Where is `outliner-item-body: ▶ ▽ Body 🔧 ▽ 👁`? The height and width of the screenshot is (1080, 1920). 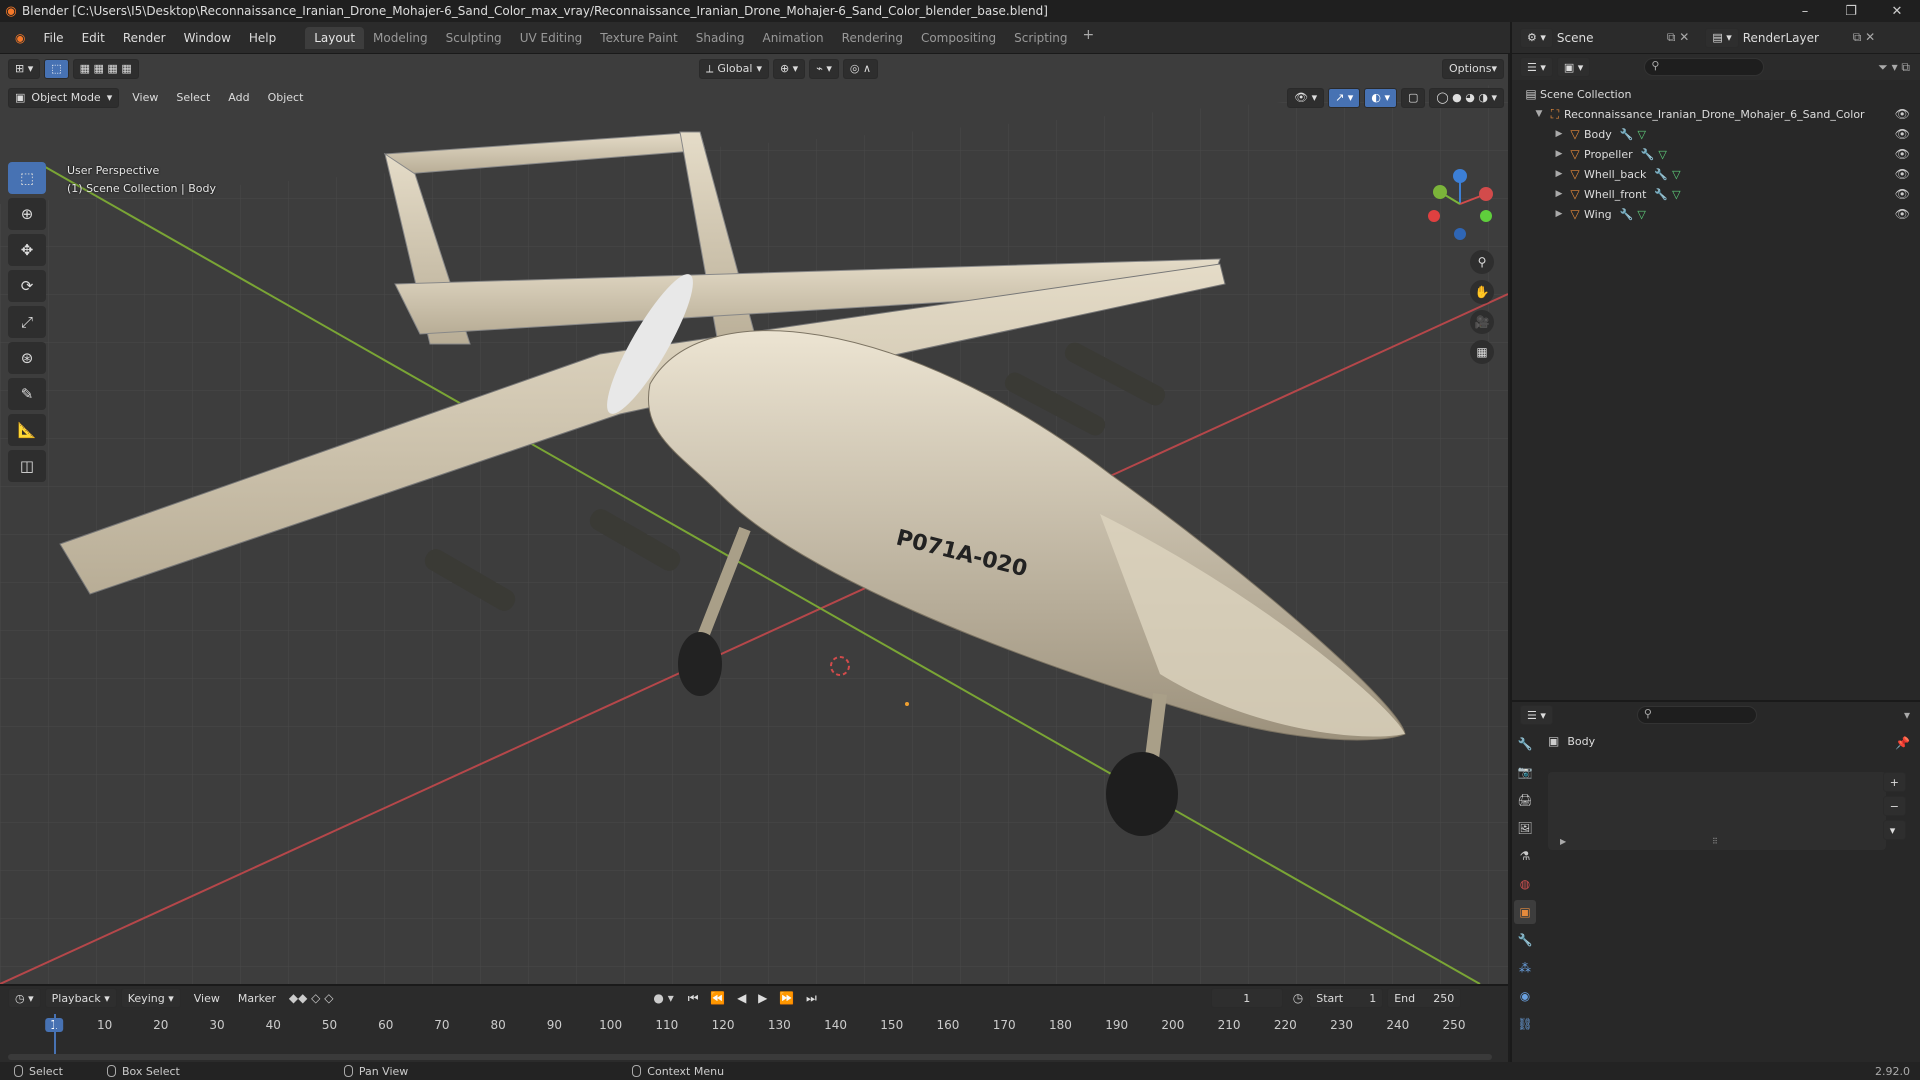
outliner-item-body: ▶ ▽ Body 🔧 ▽ 👁 is located at coordinates (1721, 134).